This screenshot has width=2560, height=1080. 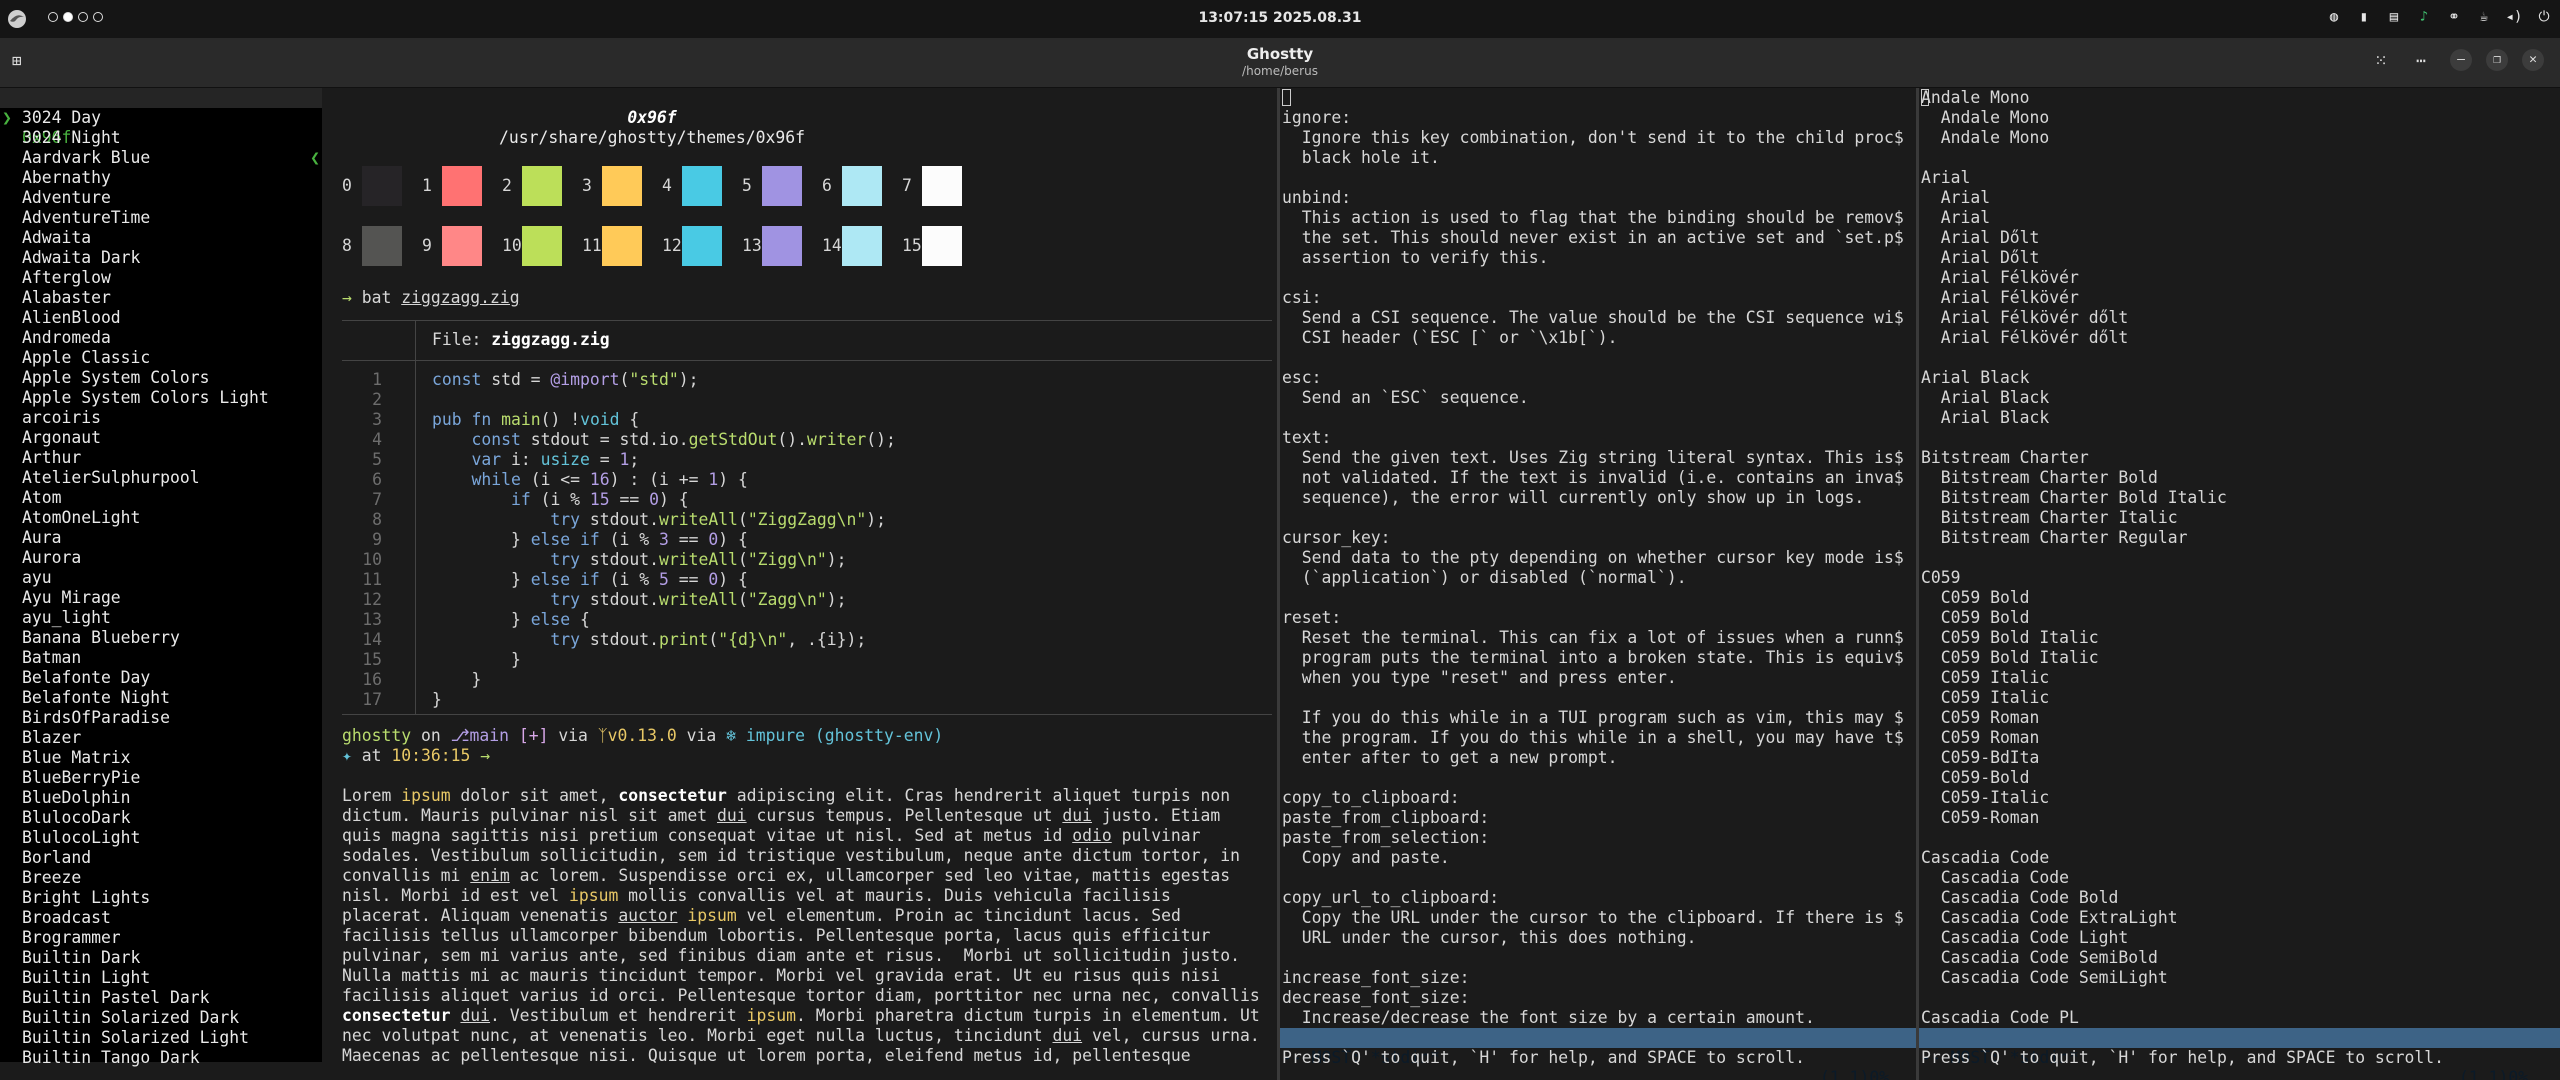 I want to click on theme-list-item: arcoiris, so click(x=145, y=418).